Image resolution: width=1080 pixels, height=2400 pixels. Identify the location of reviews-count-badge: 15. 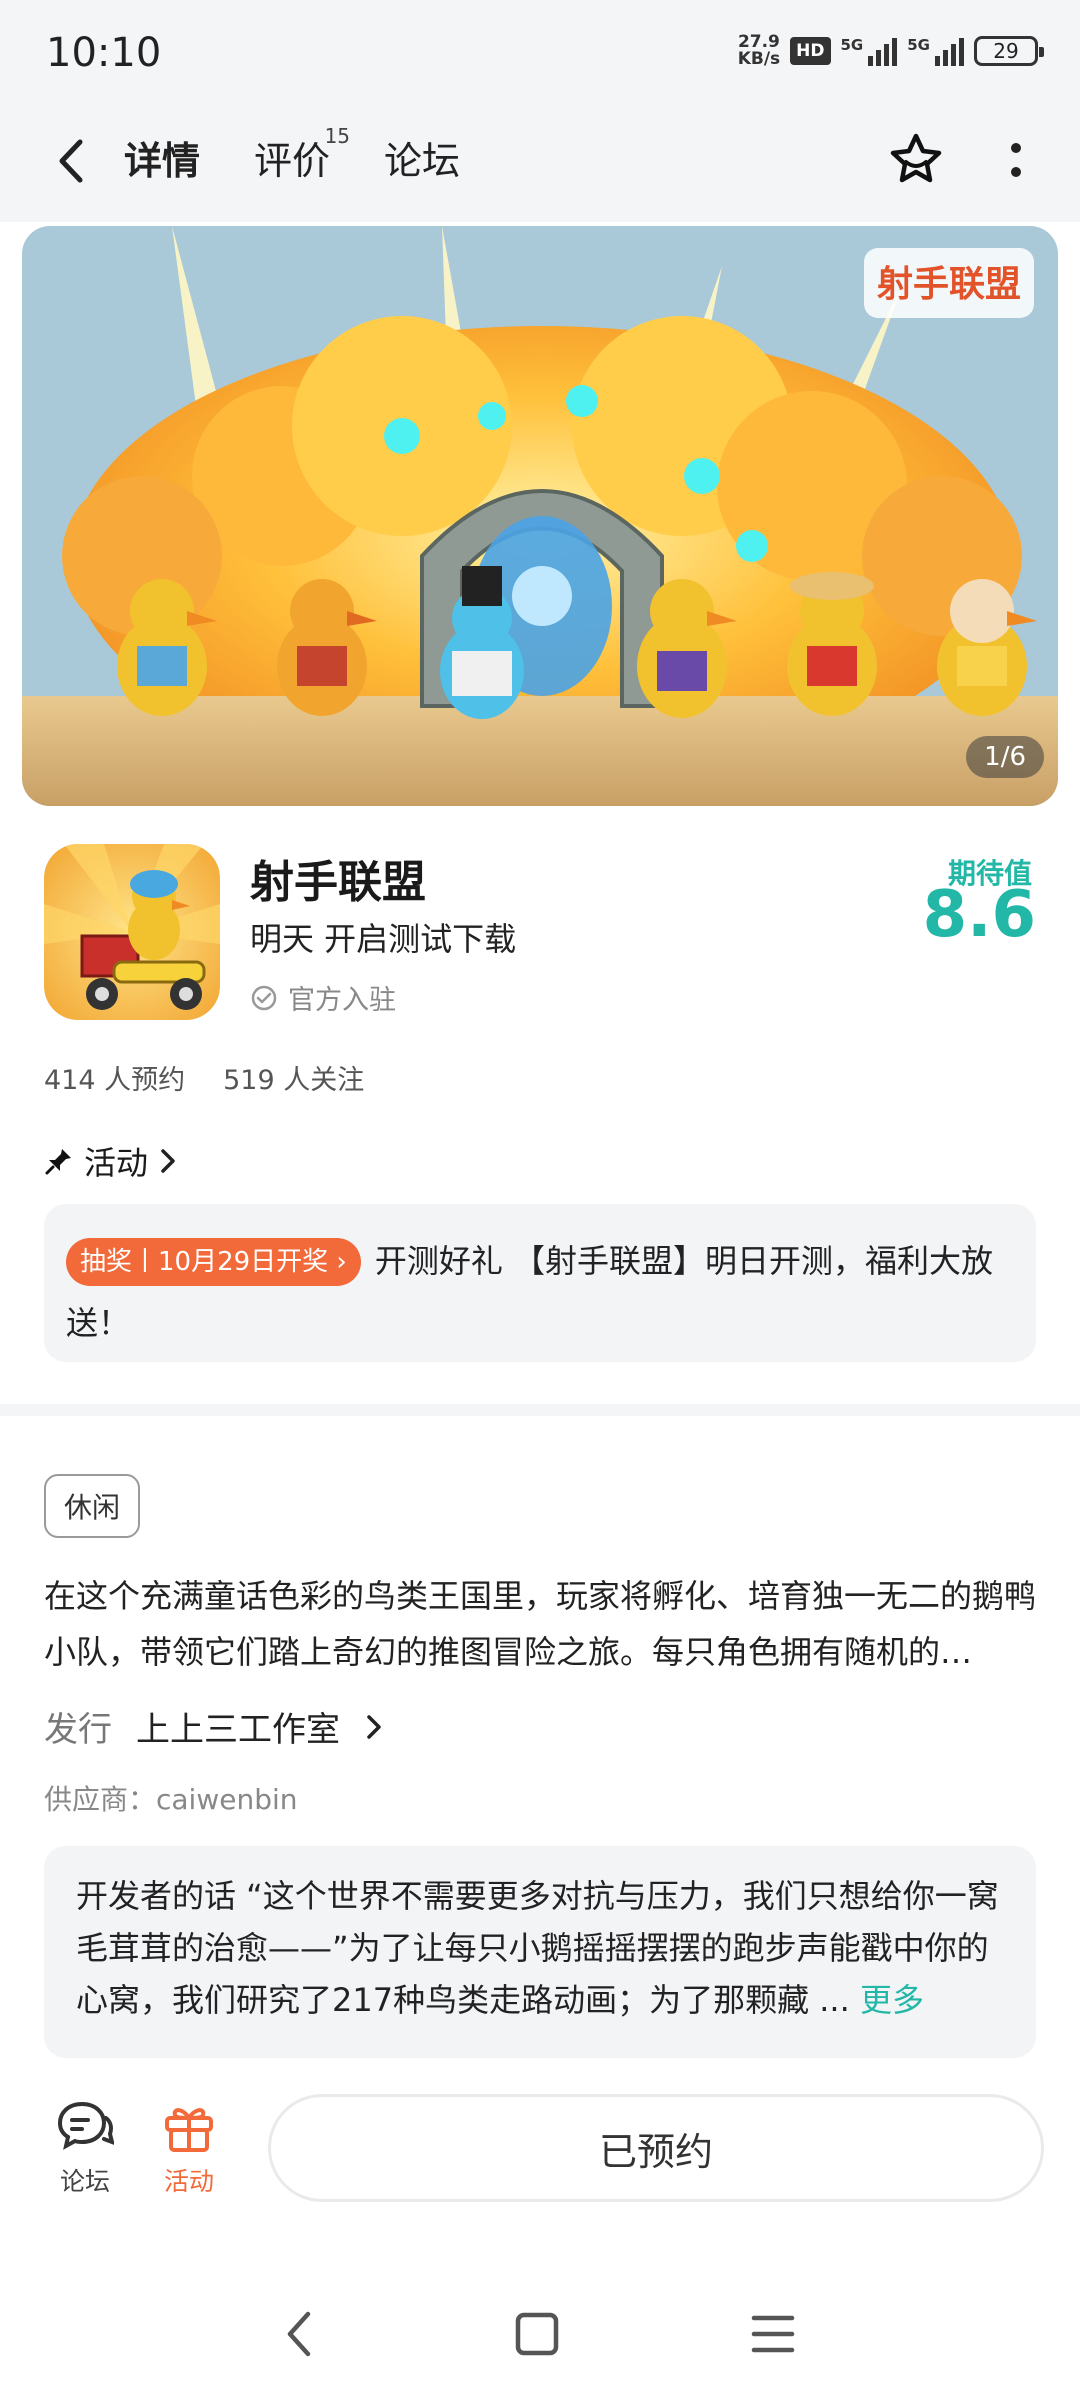
(337, 136).